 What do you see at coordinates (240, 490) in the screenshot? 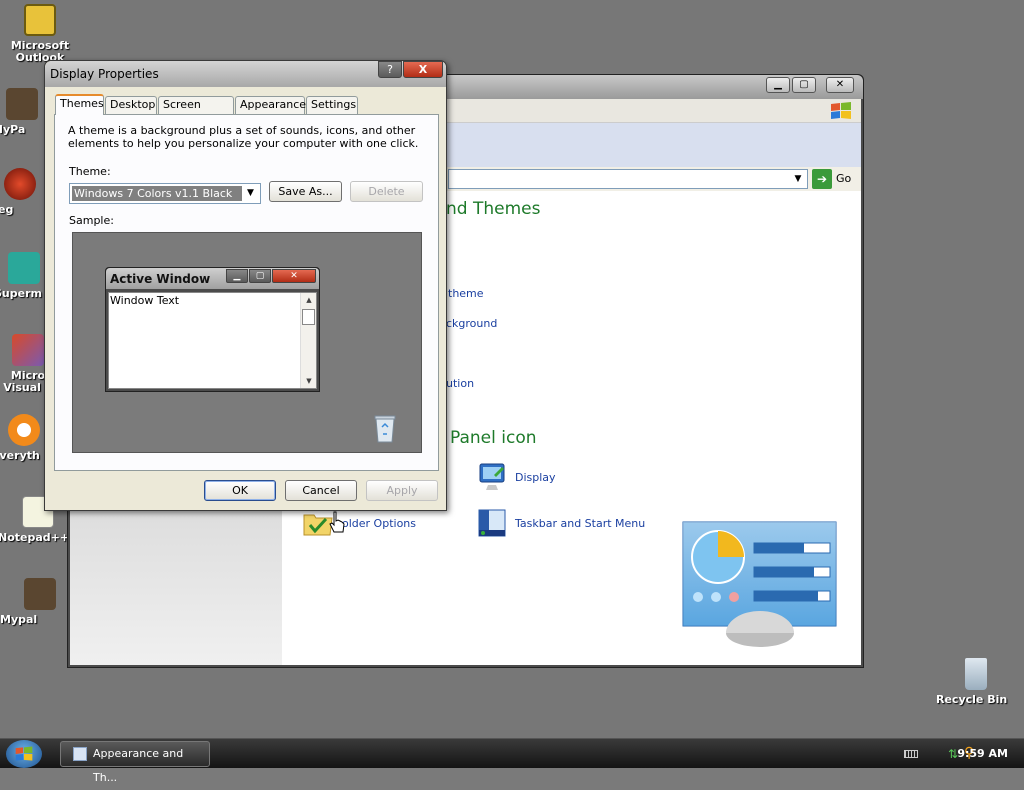
I see `ok-button: OK` at bounding box center [240, 490].